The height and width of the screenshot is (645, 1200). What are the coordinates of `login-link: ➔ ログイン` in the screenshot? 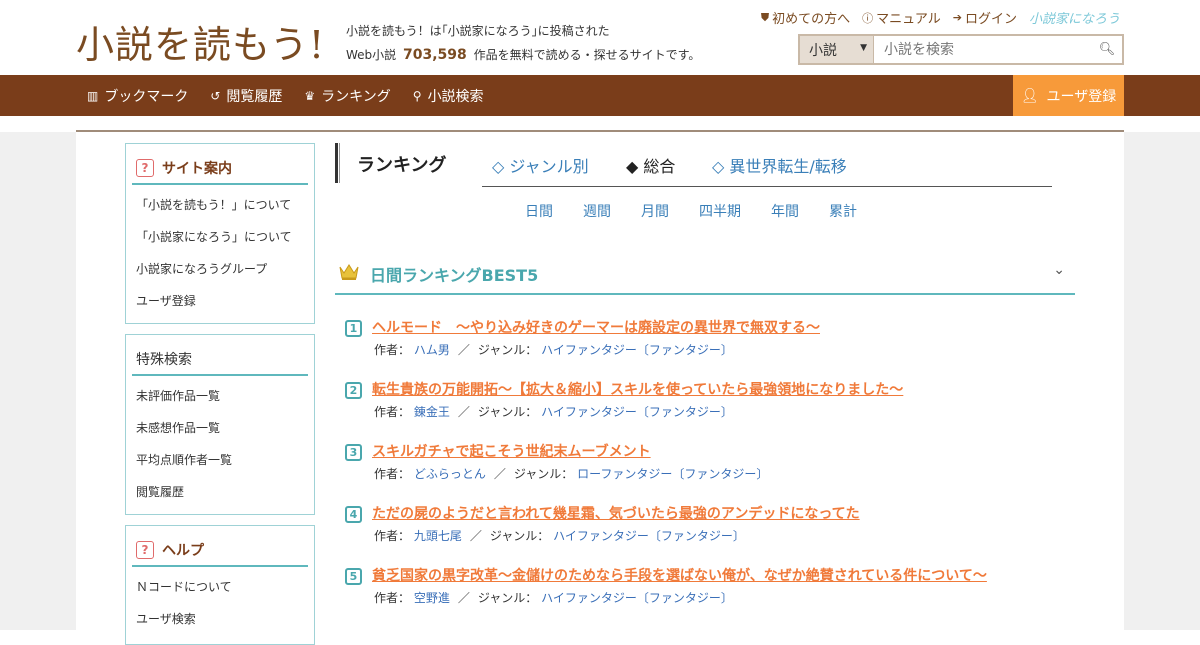 It's located at (985, 17).